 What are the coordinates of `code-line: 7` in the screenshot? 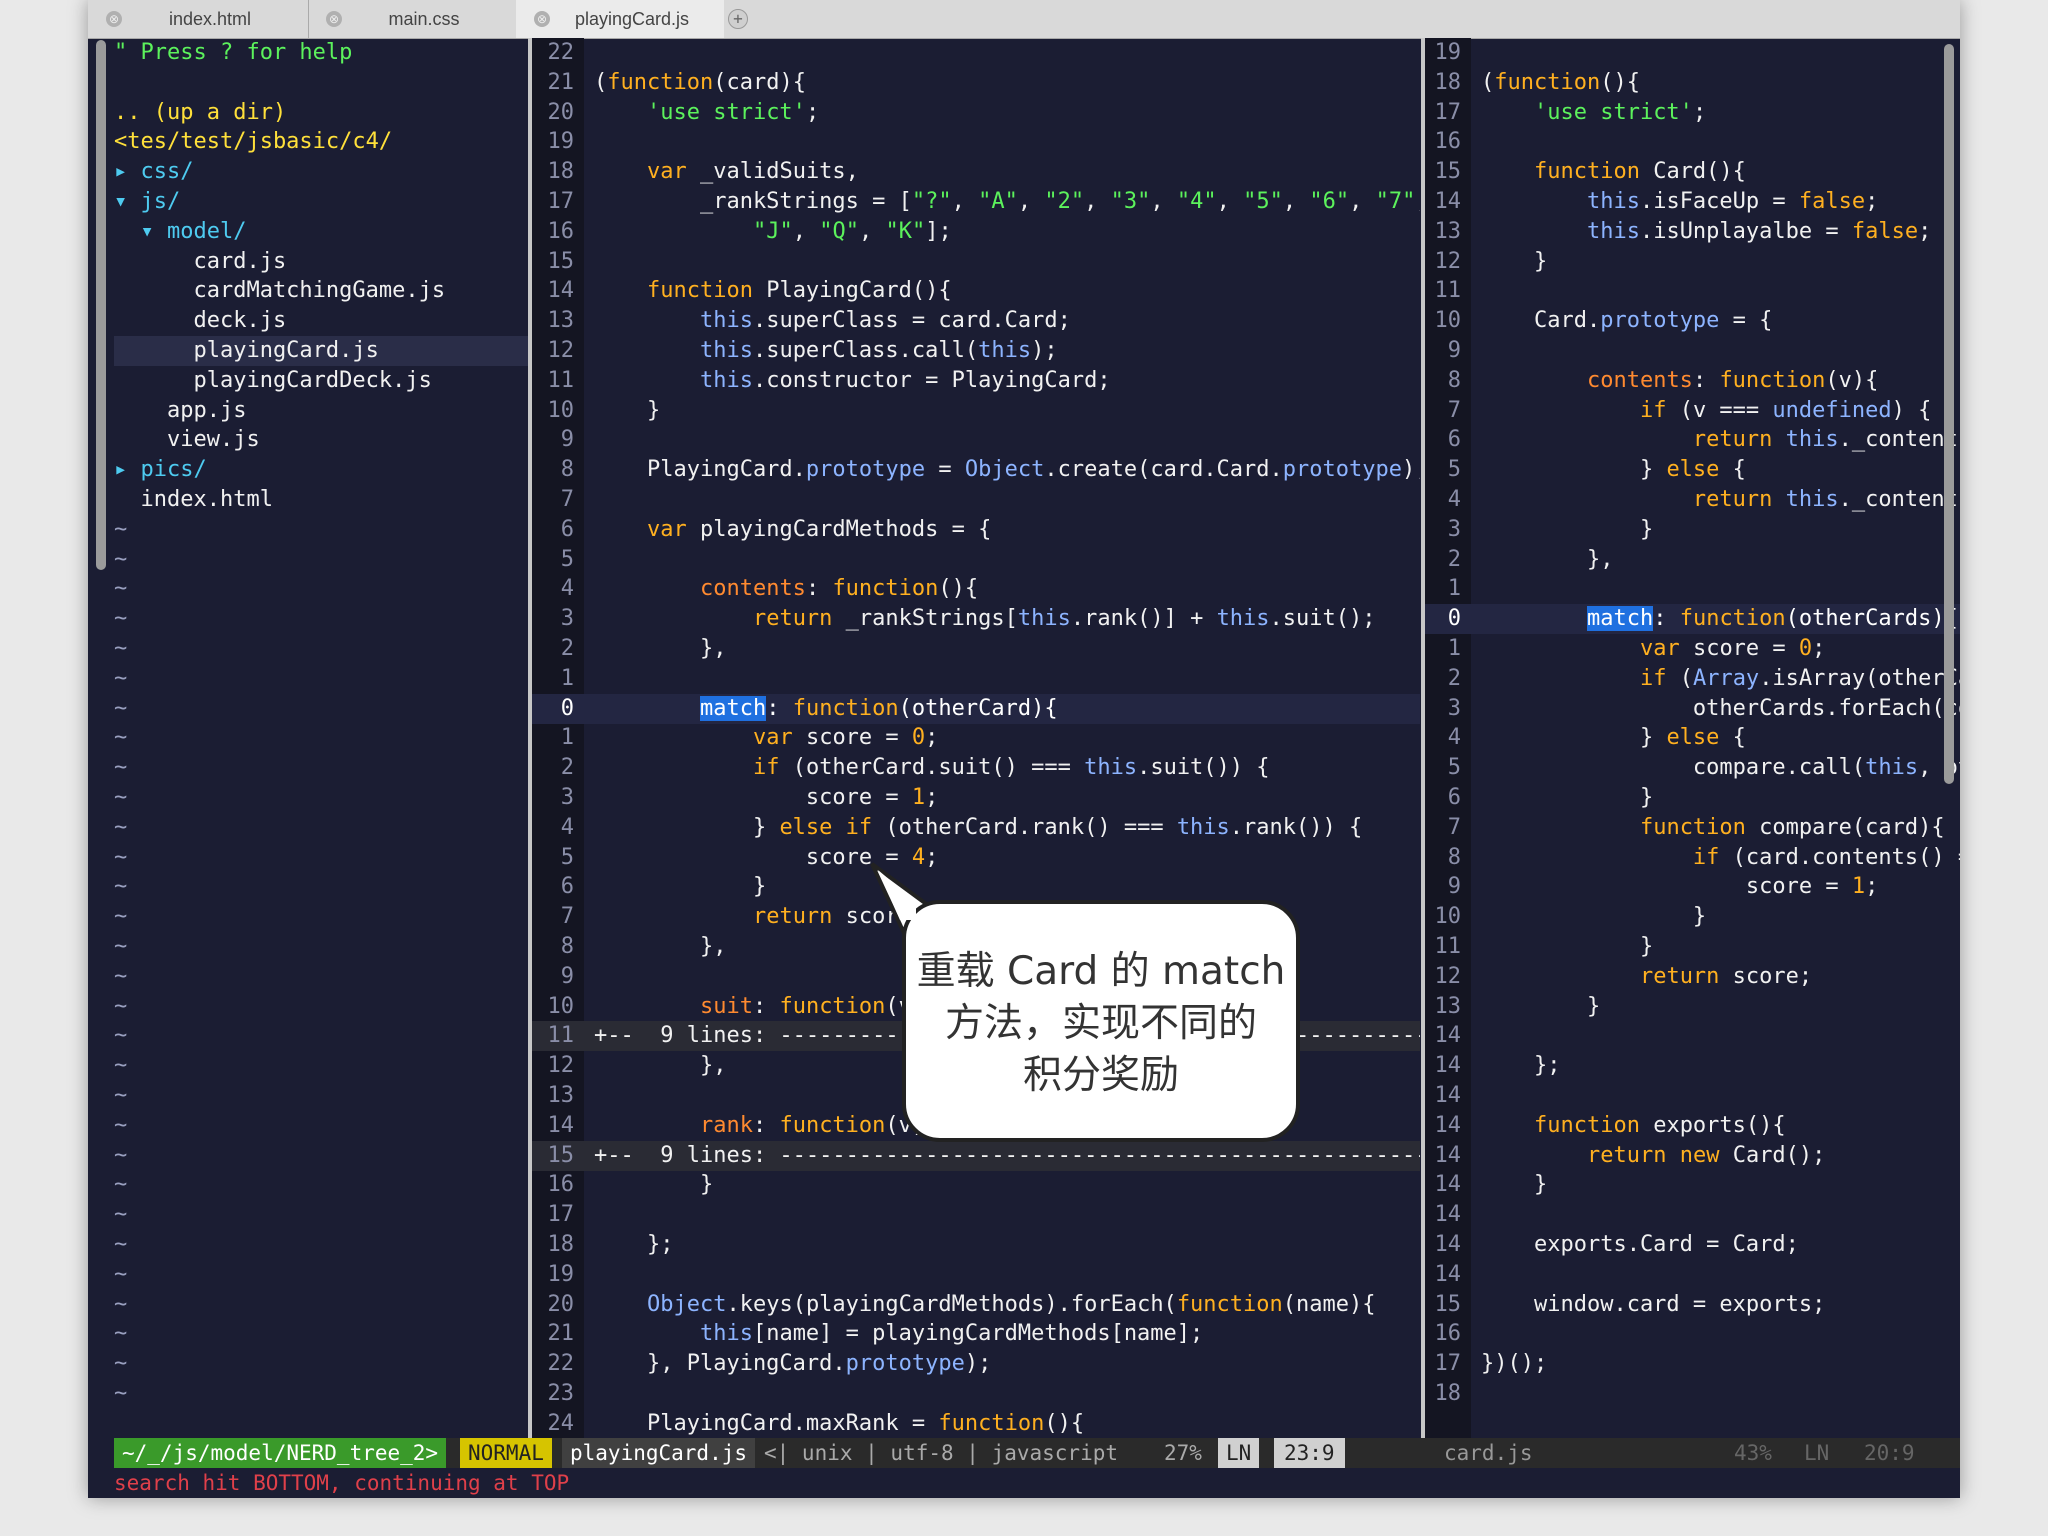 It's located at (976, 500).